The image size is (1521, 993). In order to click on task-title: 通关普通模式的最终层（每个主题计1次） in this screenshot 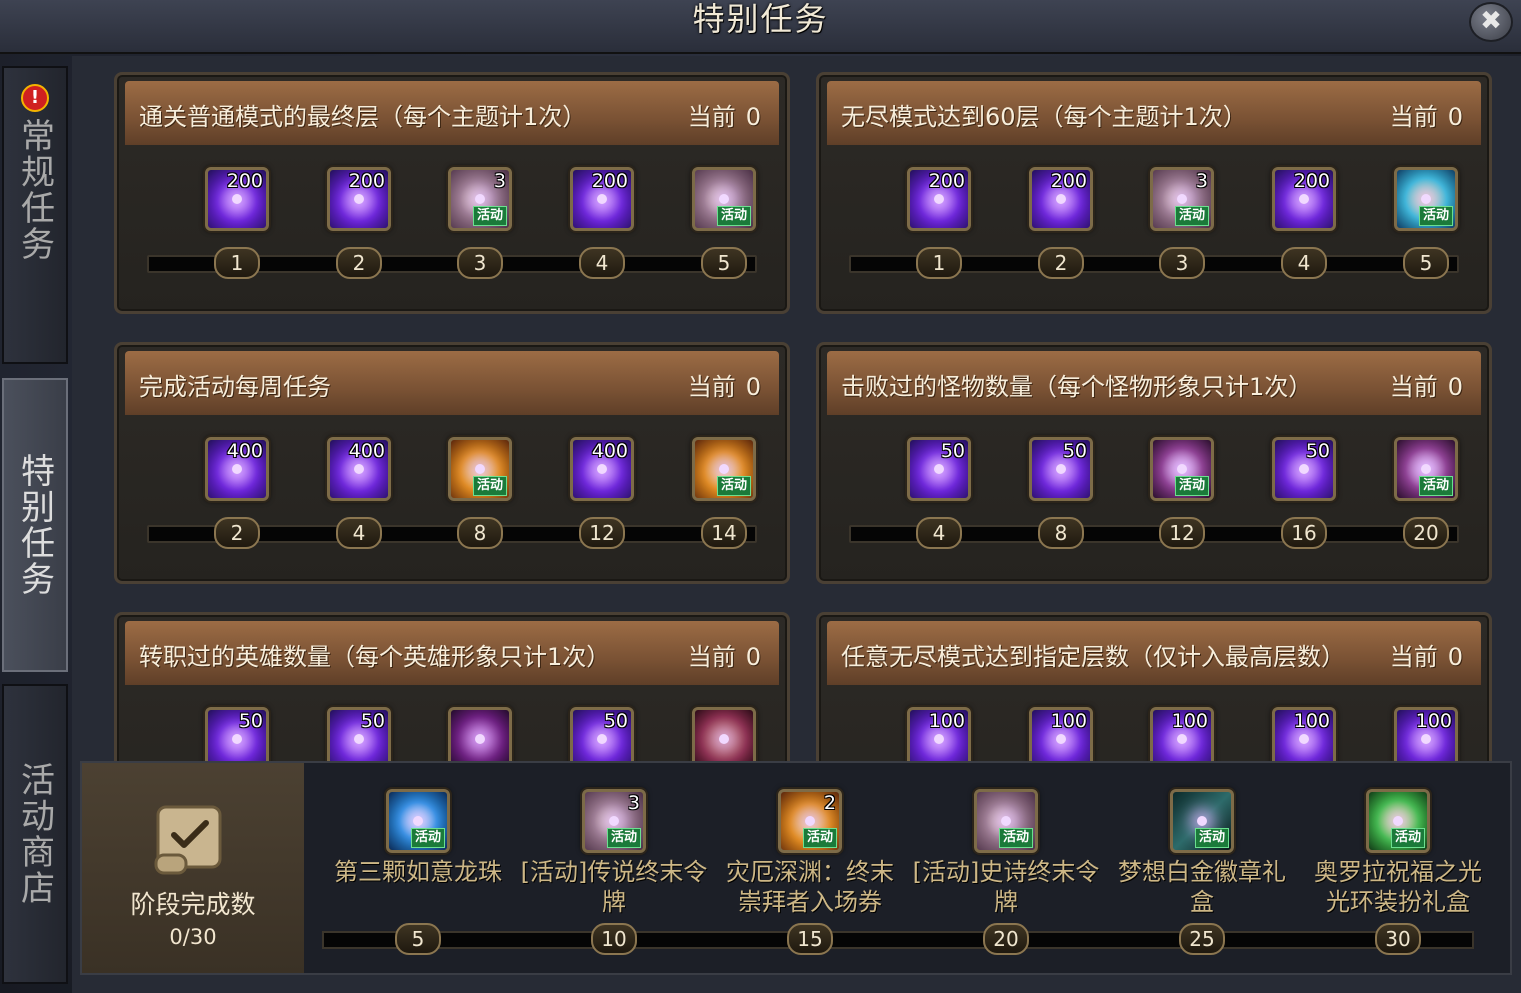, I will do `click(363, 117)`.